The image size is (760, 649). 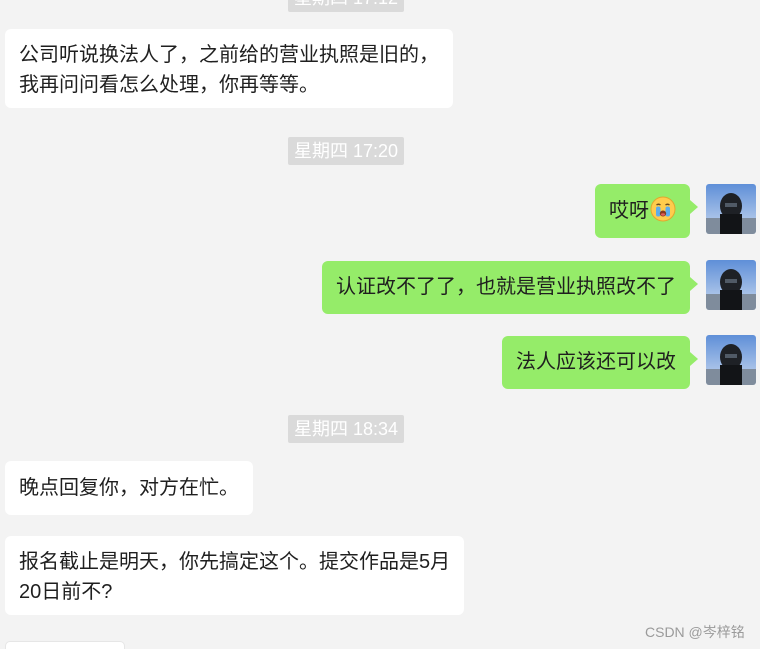 I want to click on message-text: 晚点回复你，对方在忙。, so click(x=129, y=488).